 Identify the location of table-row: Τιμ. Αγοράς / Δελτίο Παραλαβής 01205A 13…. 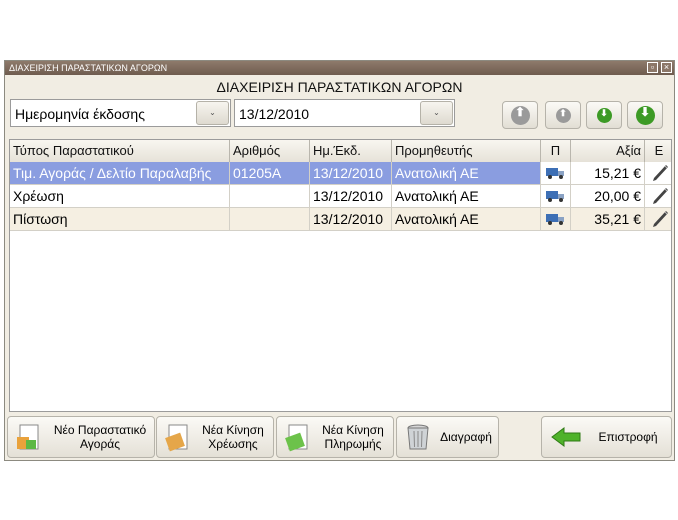
(340, 173).